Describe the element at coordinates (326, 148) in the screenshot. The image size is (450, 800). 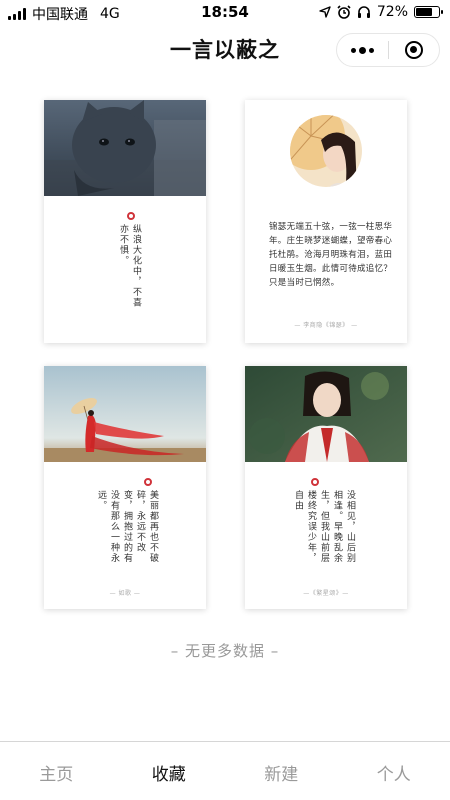
I see `card-image-portrait` at that location.